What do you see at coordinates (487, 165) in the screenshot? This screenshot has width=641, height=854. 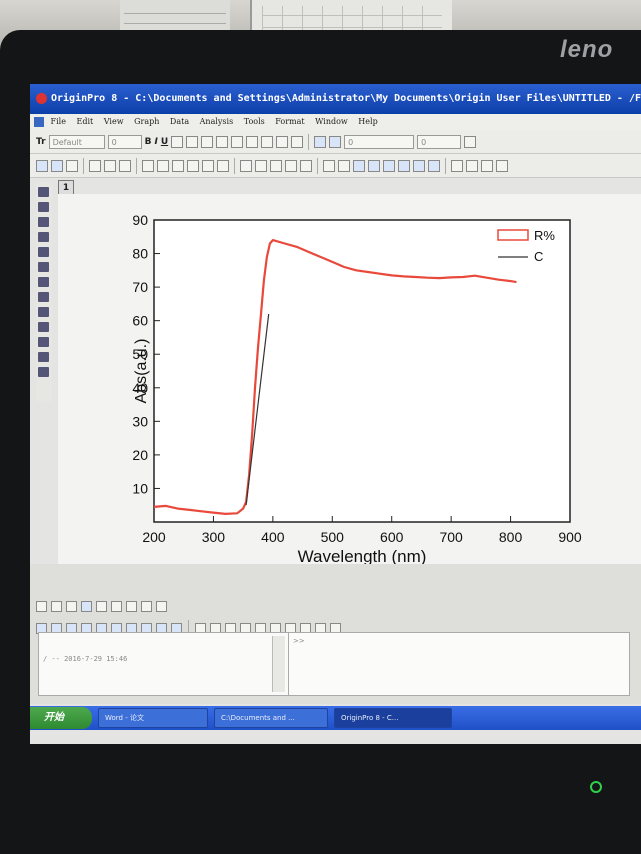 I see `save-icon` at bounding box center [487, 165].